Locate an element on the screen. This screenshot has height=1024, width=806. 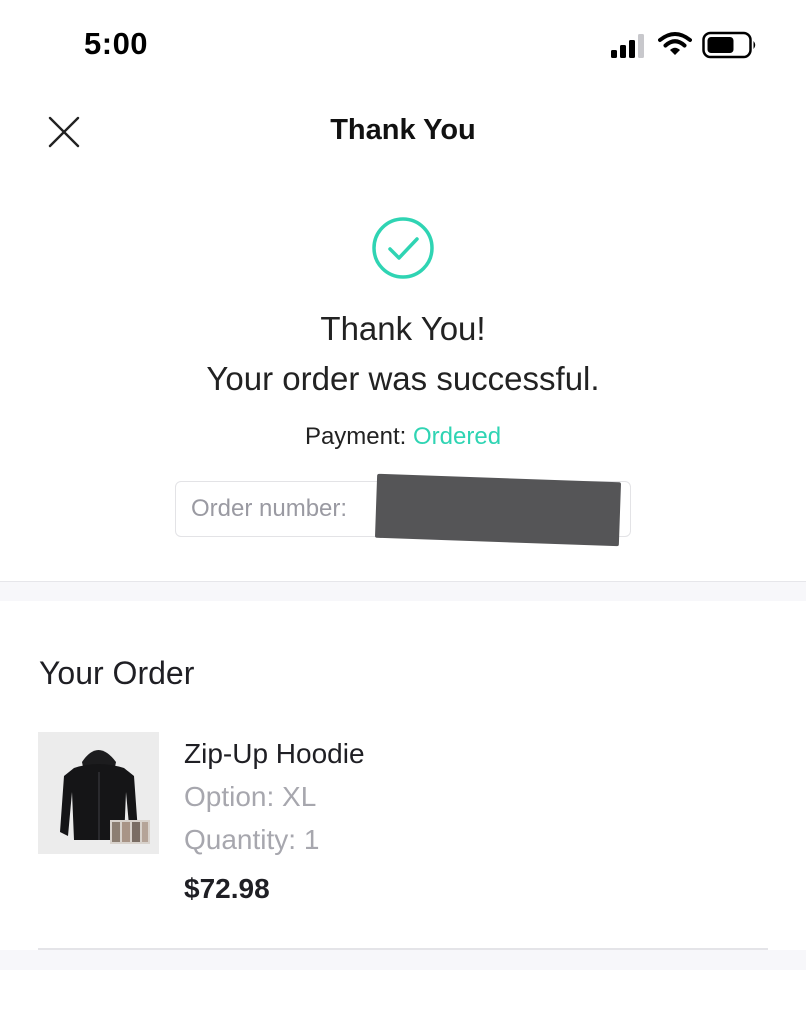
wifi-icon is located at coordinates (675, 43).